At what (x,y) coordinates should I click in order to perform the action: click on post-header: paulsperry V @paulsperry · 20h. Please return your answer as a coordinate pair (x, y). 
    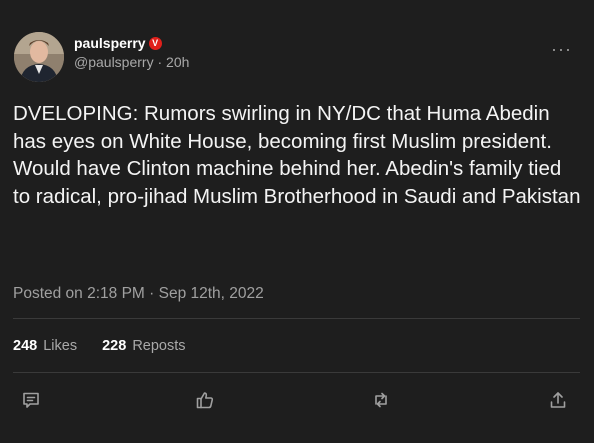
    Looking at the image, I should click on (101, 57).